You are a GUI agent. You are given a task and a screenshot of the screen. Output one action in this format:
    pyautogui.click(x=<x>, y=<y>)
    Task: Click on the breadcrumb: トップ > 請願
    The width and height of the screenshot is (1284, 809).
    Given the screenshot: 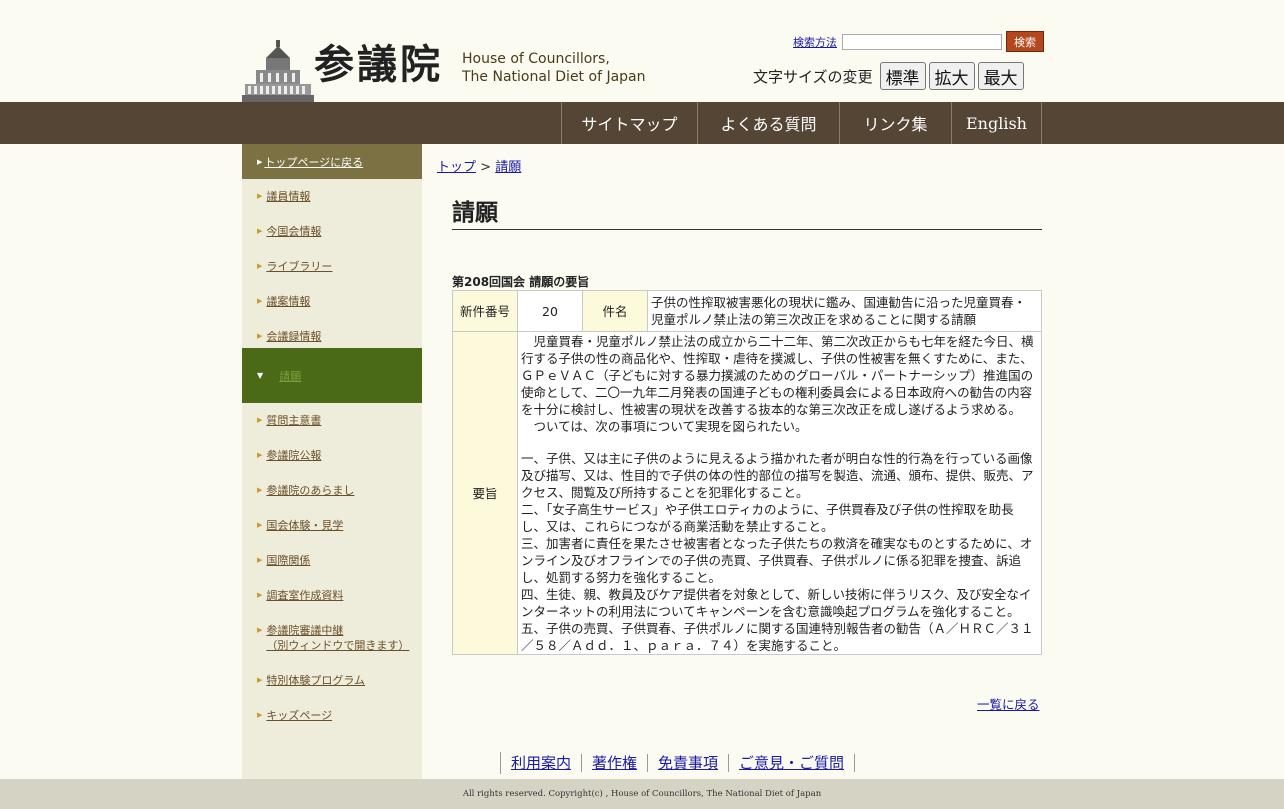 What is the action you would take?
    pyautogui.click(x=479, y=165)
    